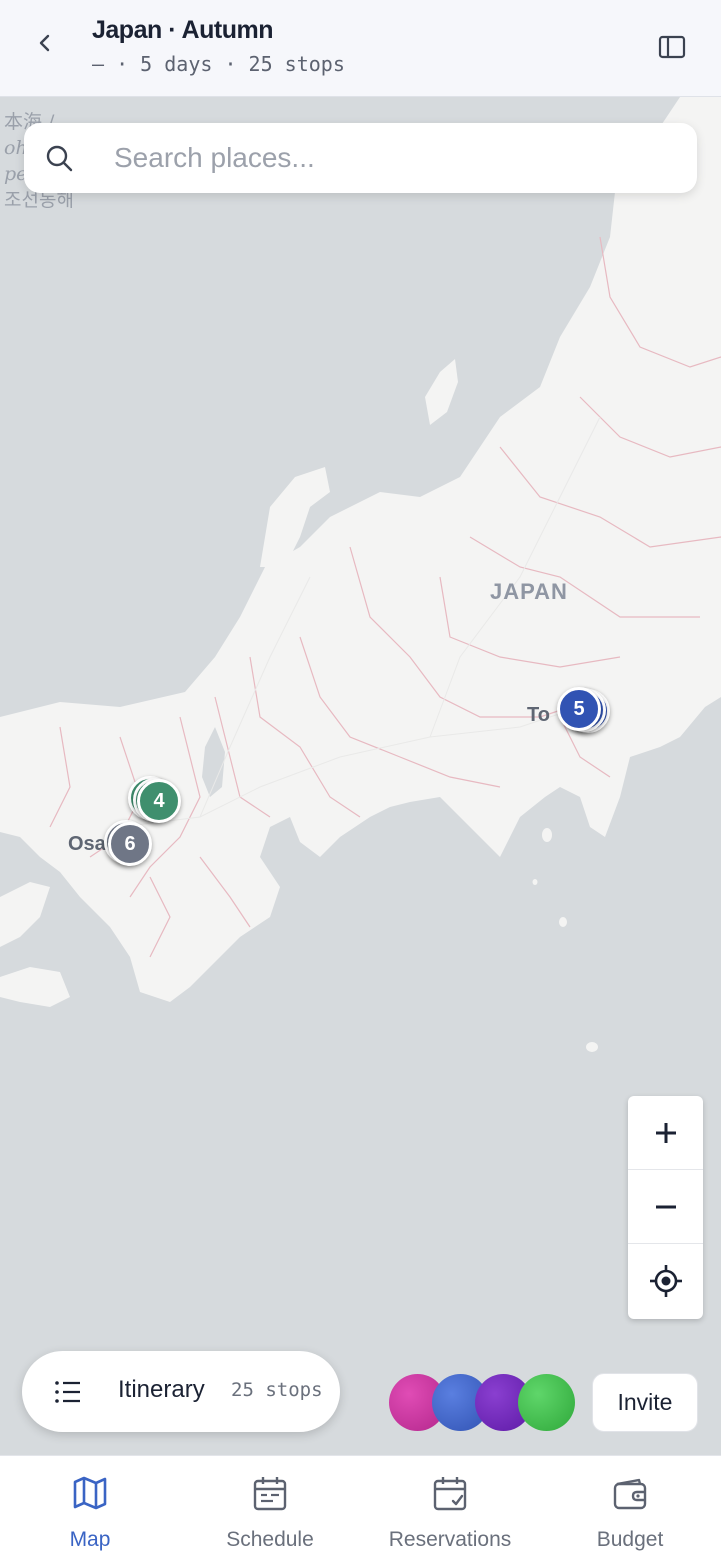  I want to click on plus-icon, so click(665, 1132).